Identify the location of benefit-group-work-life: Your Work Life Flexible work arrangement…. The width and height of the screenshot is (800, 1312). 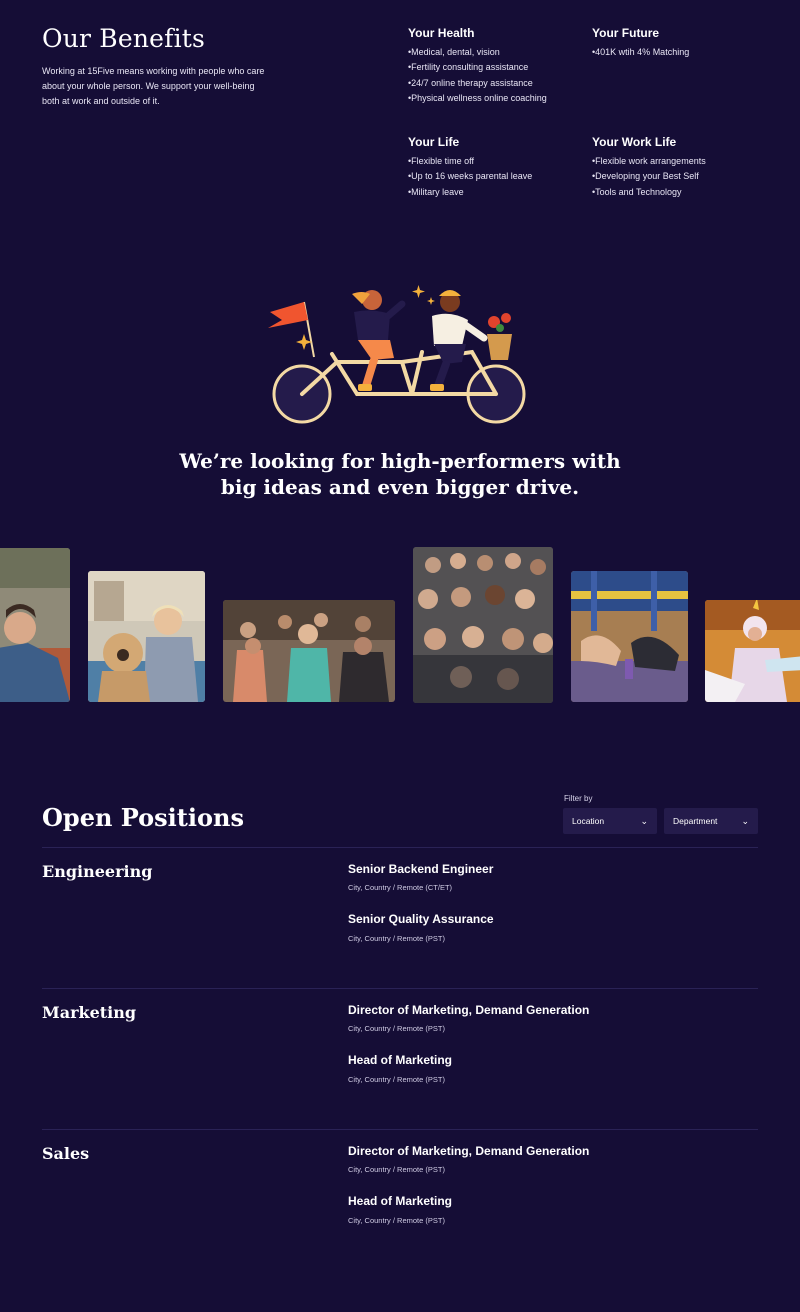
(682, 167).